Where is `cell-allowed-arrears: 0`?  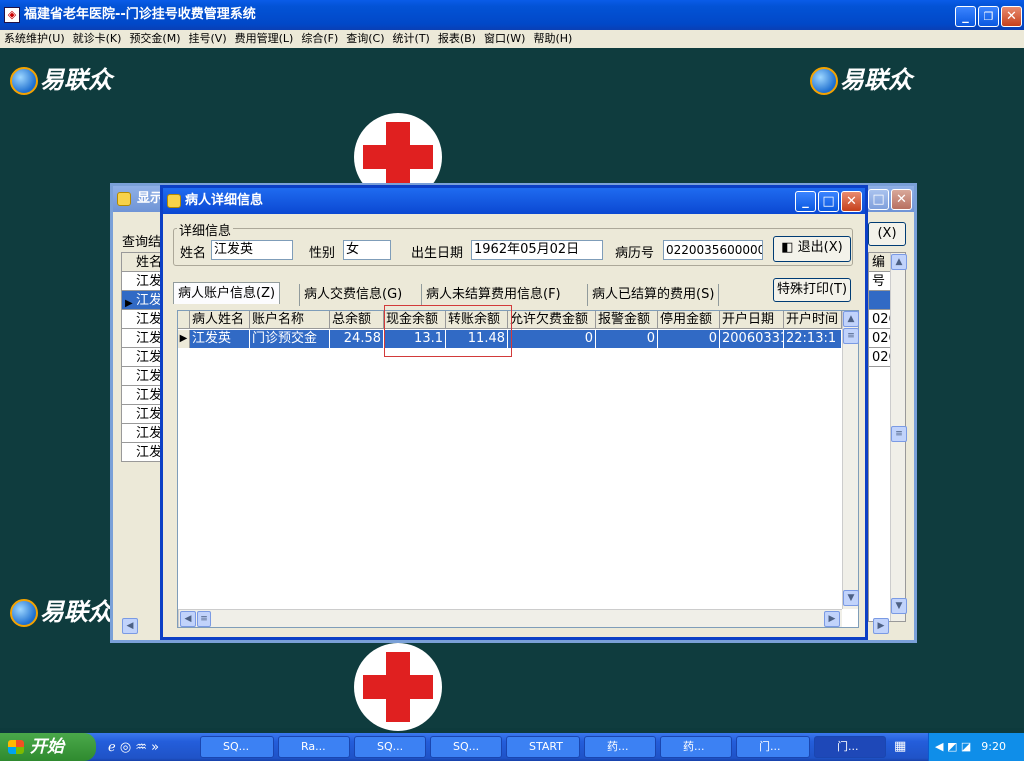 cell-allowed-arrears: 0 is located at coordinates (552, 339).